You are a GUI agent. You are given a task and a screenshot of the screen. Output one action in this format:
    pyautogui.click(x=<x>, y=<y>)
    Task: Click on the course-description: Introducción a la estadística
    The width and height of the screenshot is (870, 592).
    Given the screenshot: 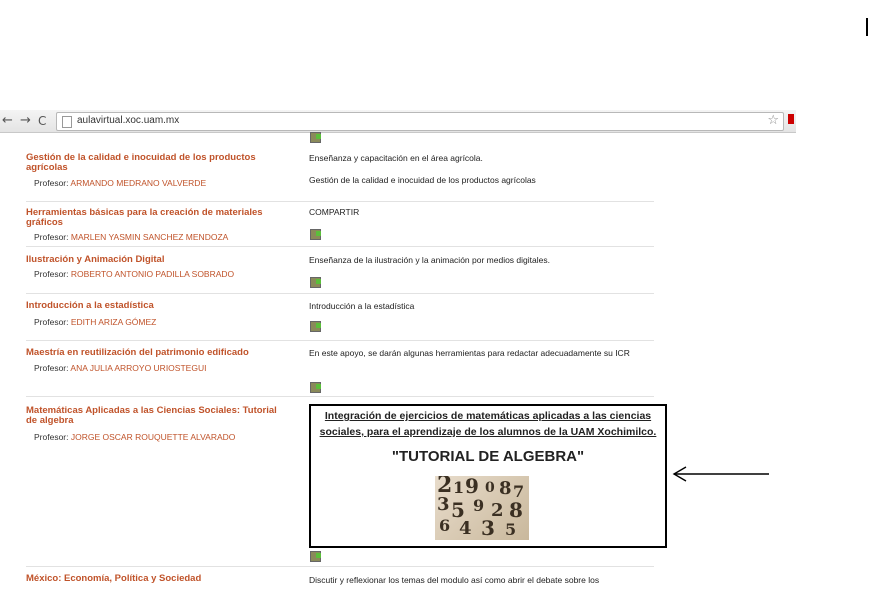 What is the action you would take?
    pyautogui.click(x=362, y=306)
    